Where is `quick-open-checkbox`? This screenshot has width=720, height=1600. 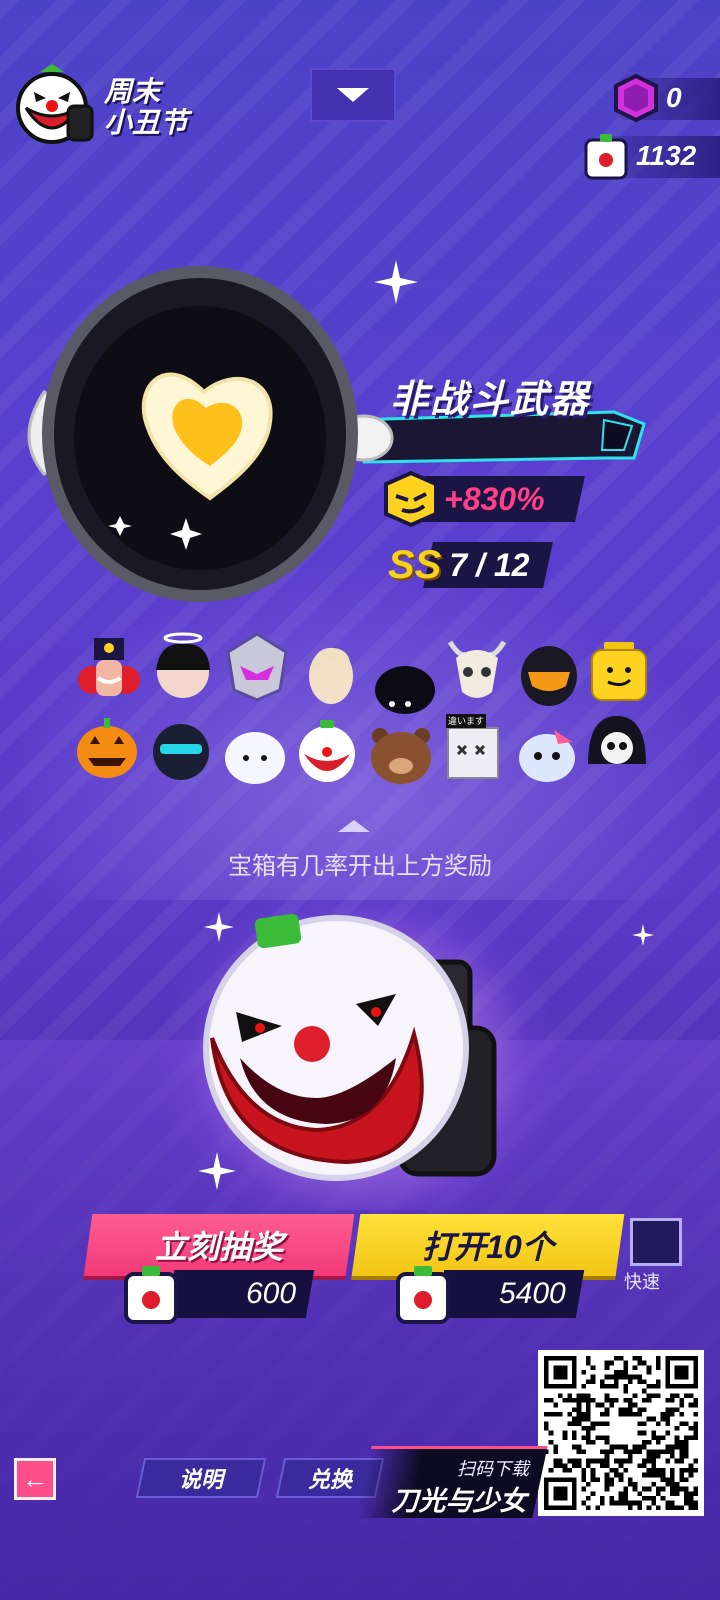 quick-open-checkbox is located at coordinates (656, 1242).